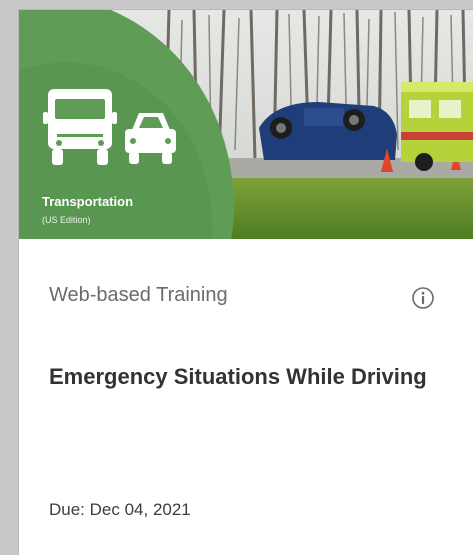 This screenshot has height=555, width=473. What do you see at coordinates (249, 376) in the screenshot?
I see `course-title: Emergency Situations While Driving` at bounding box center [249, 376].